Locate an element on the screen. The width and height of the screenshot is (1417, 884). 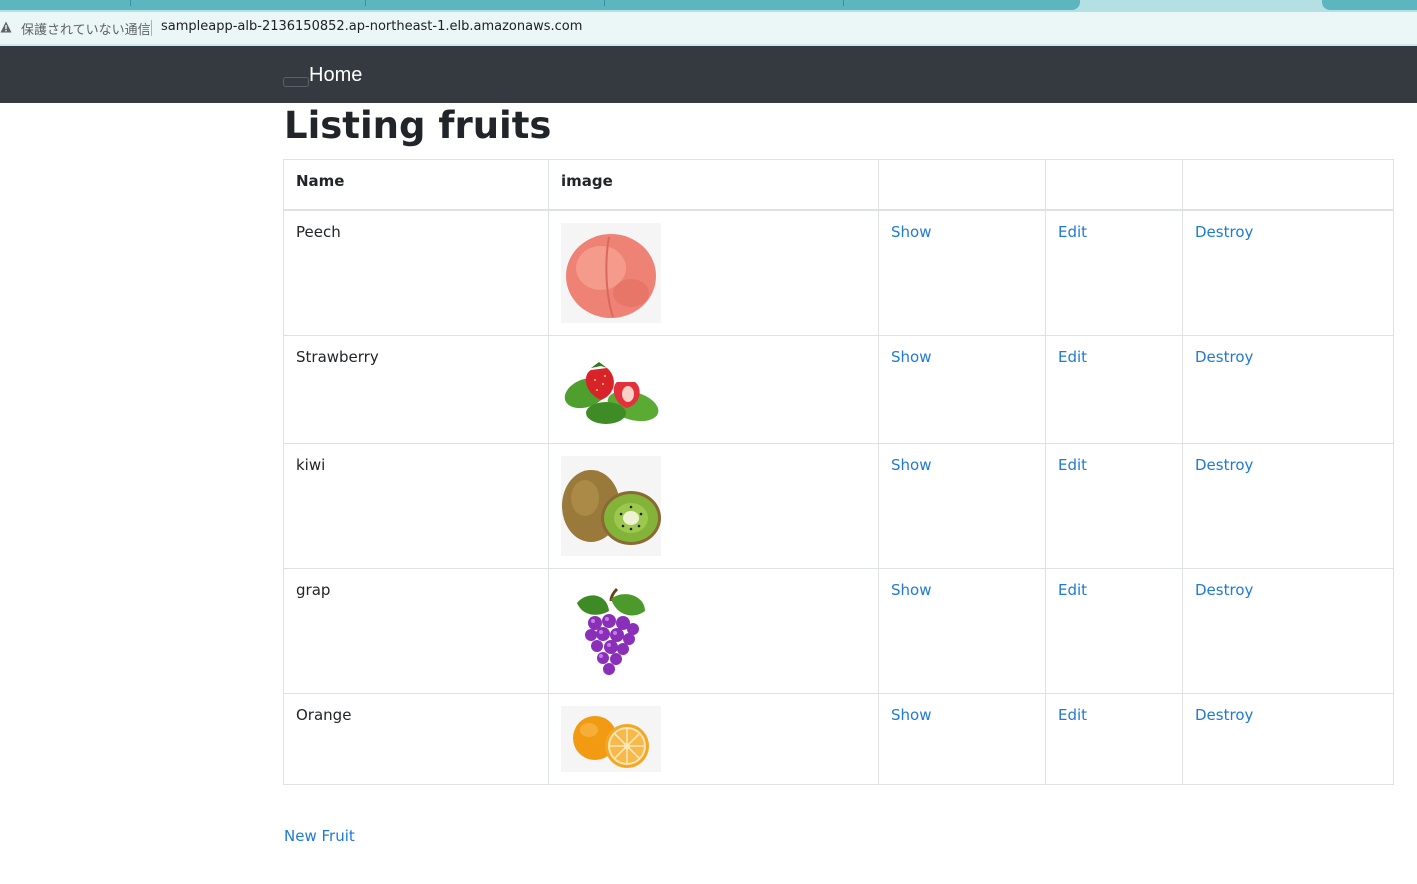
table-row: Strawberry Show Edit Destroy is located at coordinates (838, 389).